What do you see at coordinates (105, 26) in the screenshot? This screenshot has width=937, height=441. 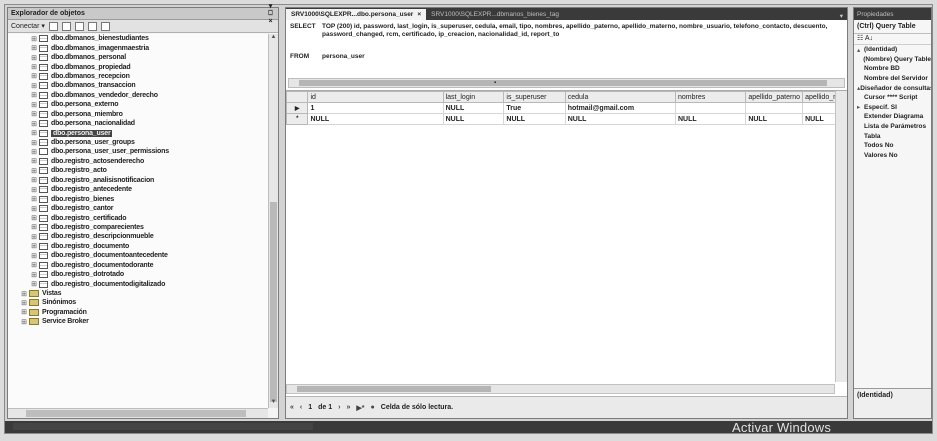 I see `activity-monitor-icon` at bounding box center [105, 26].